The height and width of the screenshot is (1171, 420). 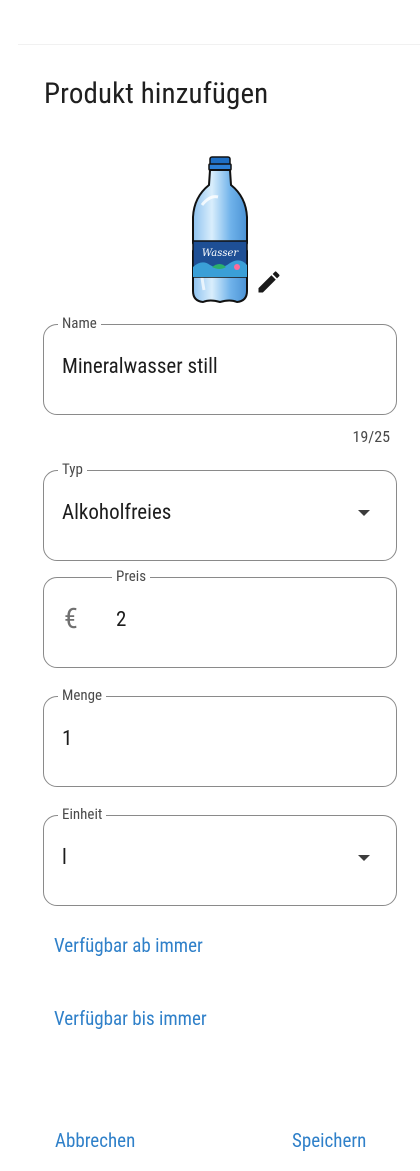 I want to click on pencil-icon, so click(x=269, y=282).